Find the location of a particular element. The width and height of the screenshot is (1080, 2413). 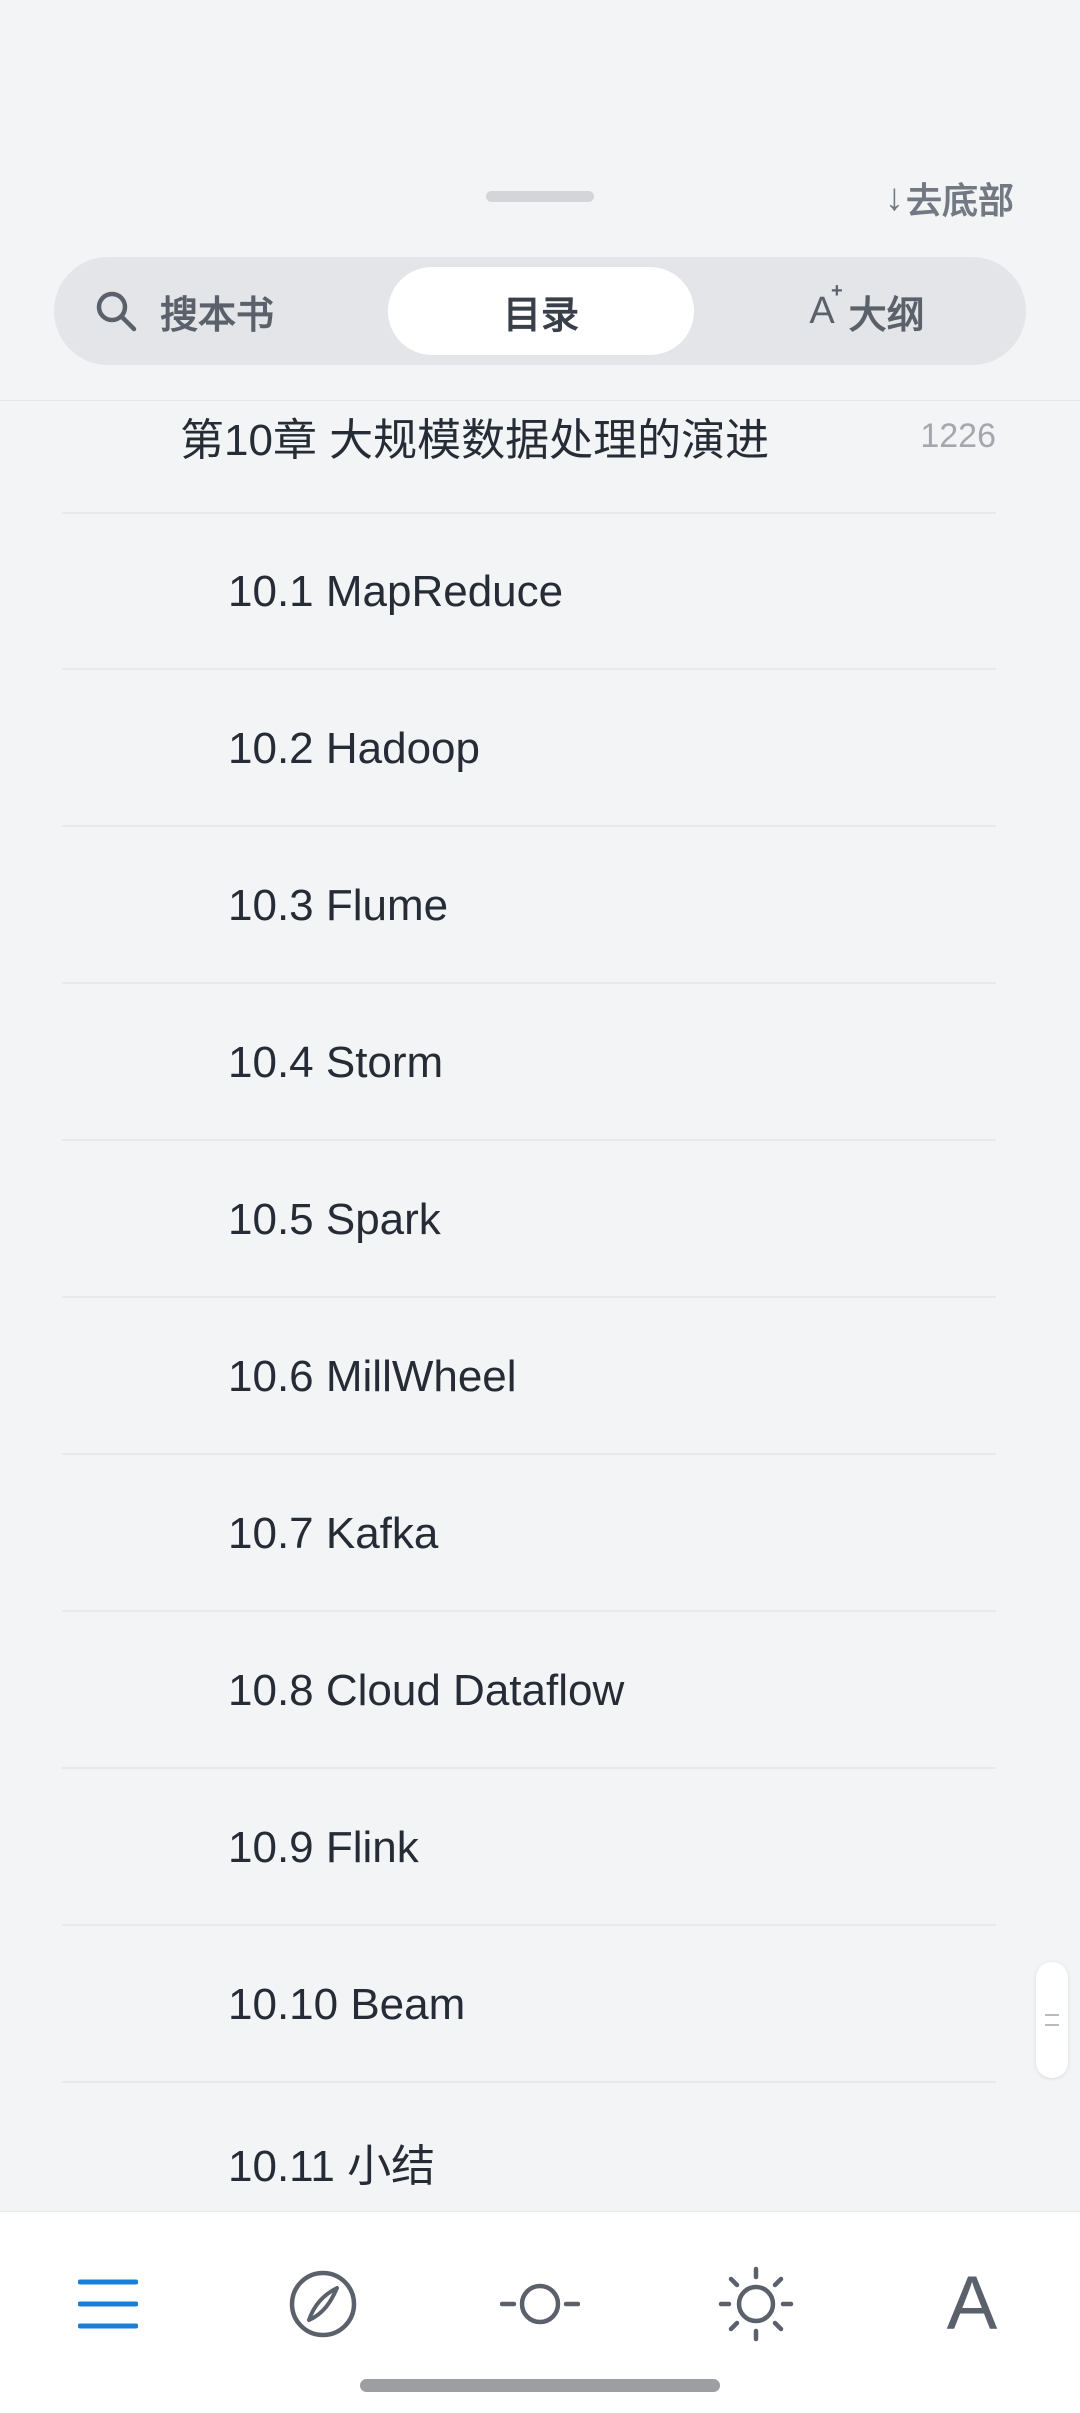

toc-section-item: 10.10 Beam is located at coordinates (540, 2005).